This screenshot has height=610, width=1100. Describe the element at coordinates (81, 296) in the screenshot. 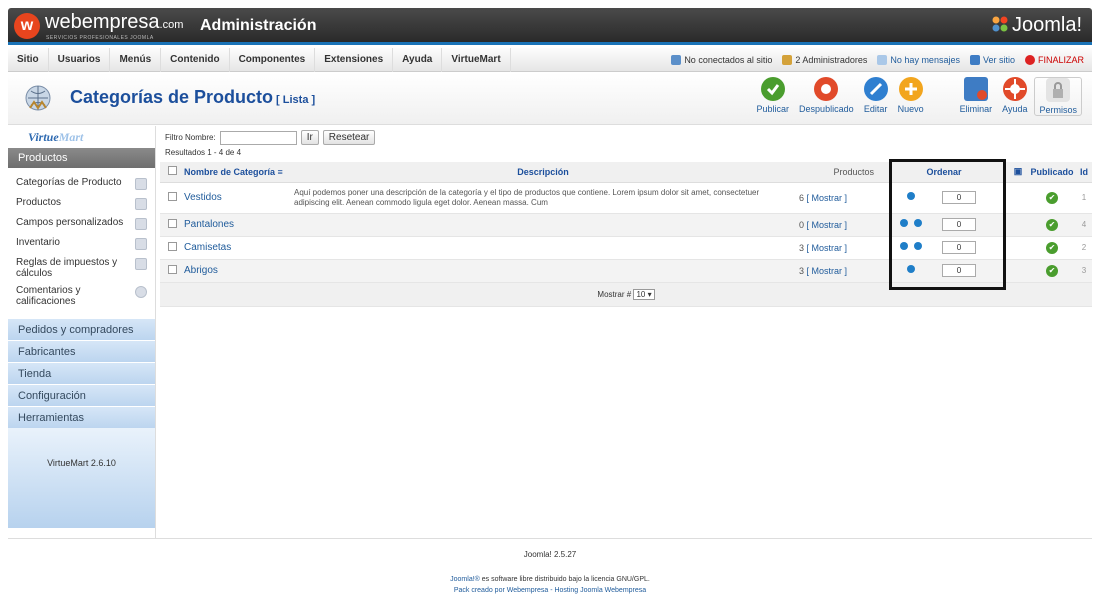

I see `sidebar-item-comentarios: Comentarios y calificaciones` at that location.